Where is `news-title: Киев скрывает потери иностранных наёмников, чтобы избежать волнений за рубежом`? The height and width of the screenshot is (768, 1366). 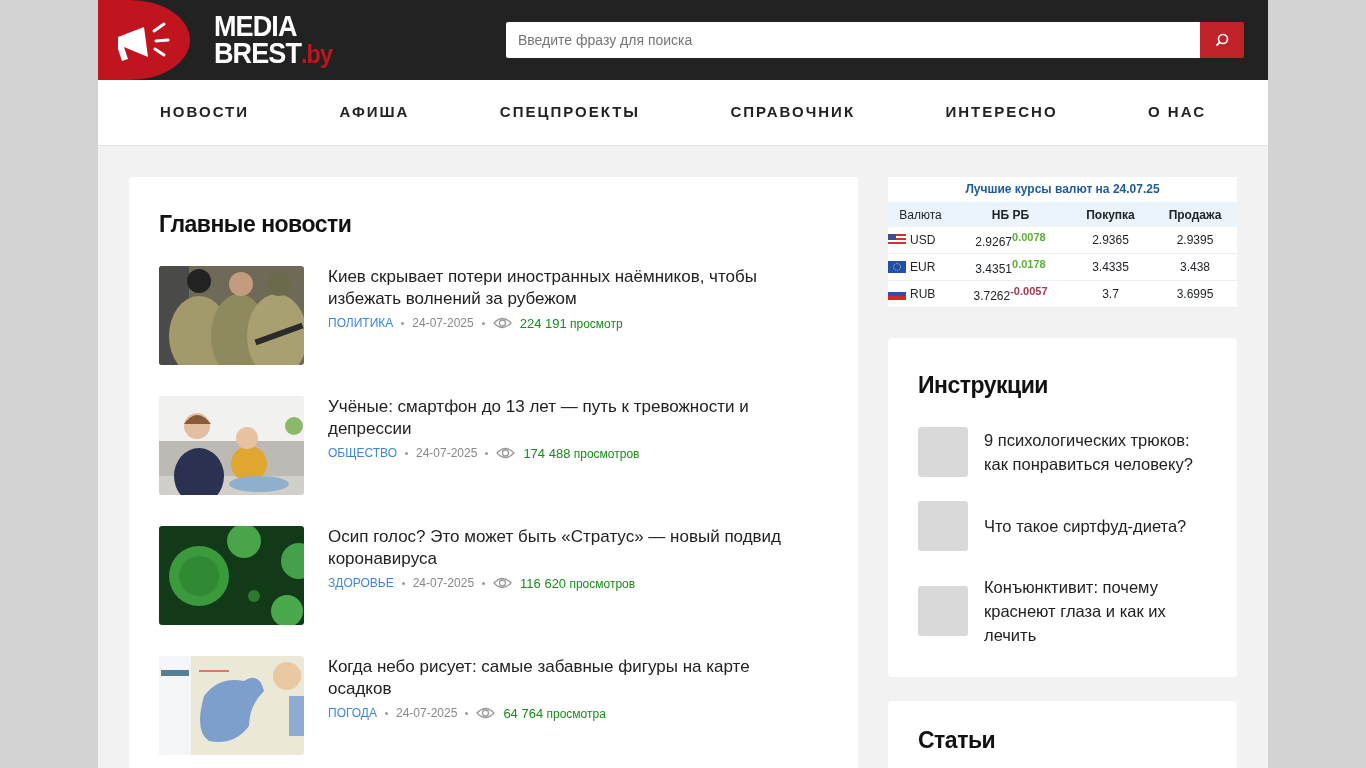
news-title: Киев скрывает потери иностранных наёмников, чтобы избежать волнений за рубежом is located at coordinates (555, 287).